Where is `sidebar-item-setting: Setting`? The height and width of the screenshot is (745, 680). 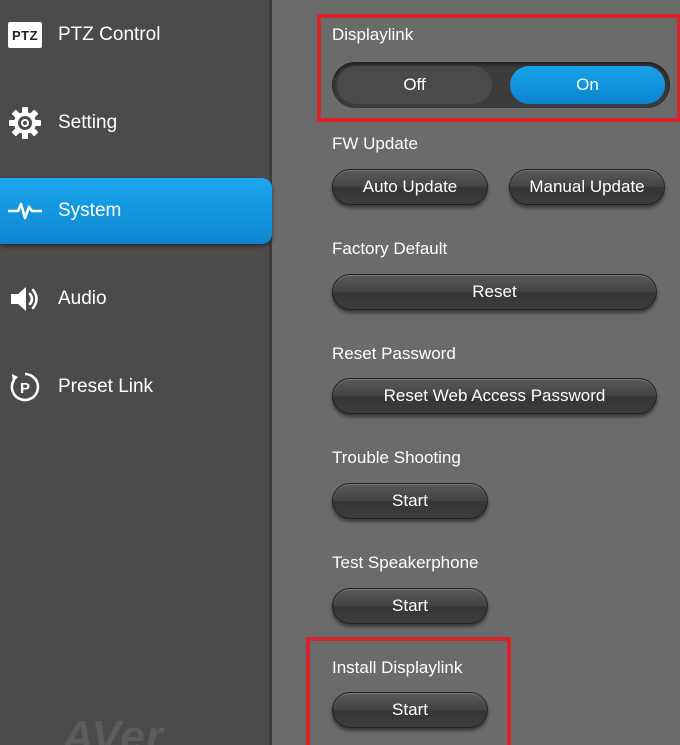 sidebar-item-setting: Setting is located at coordinates (136, 123).